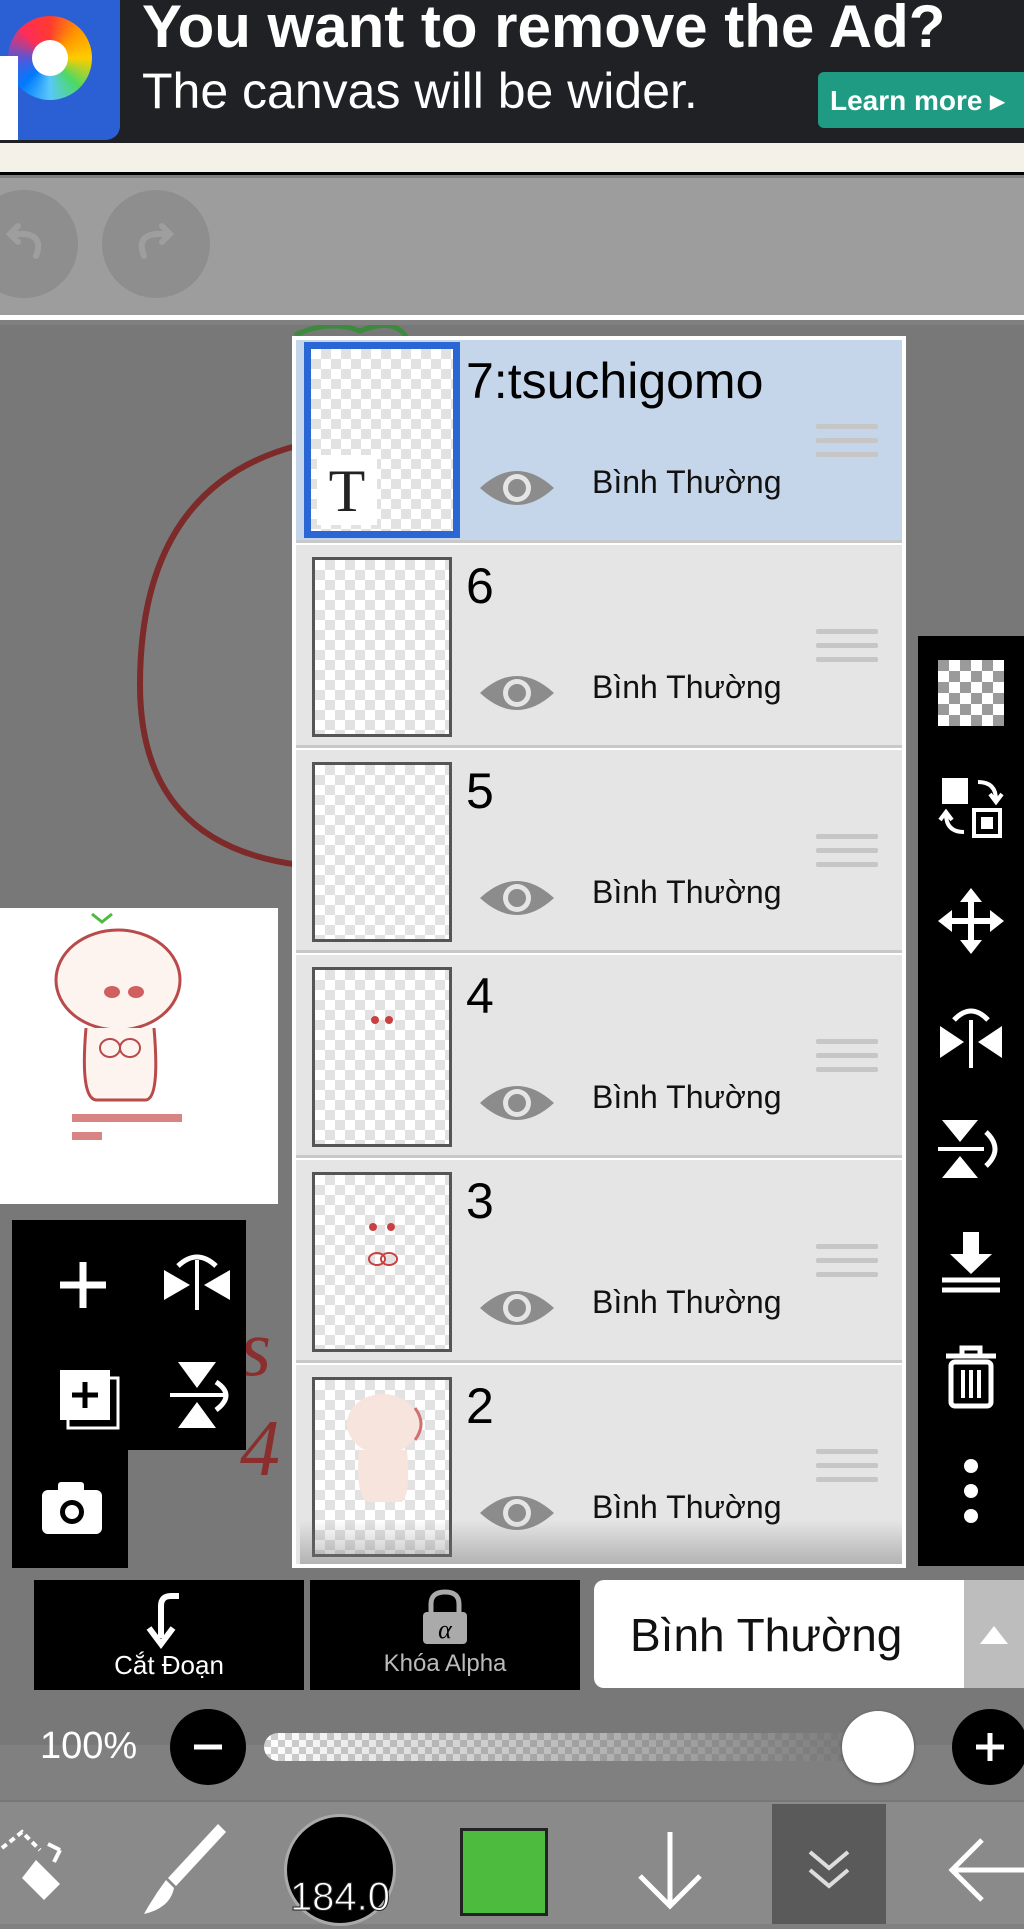 The width and height of the screenshot is (1024, 1929). I want to click on alpha-lock-label: Khóa Alpha, so click(445, 1663).